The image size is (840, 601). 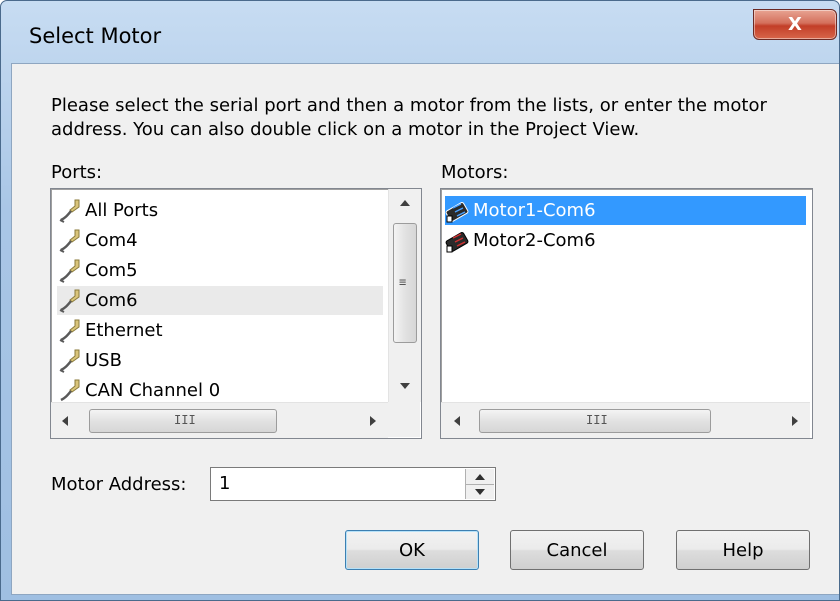 I want to click on list-item: CAN Channel 0, so click(x=141, y=390).